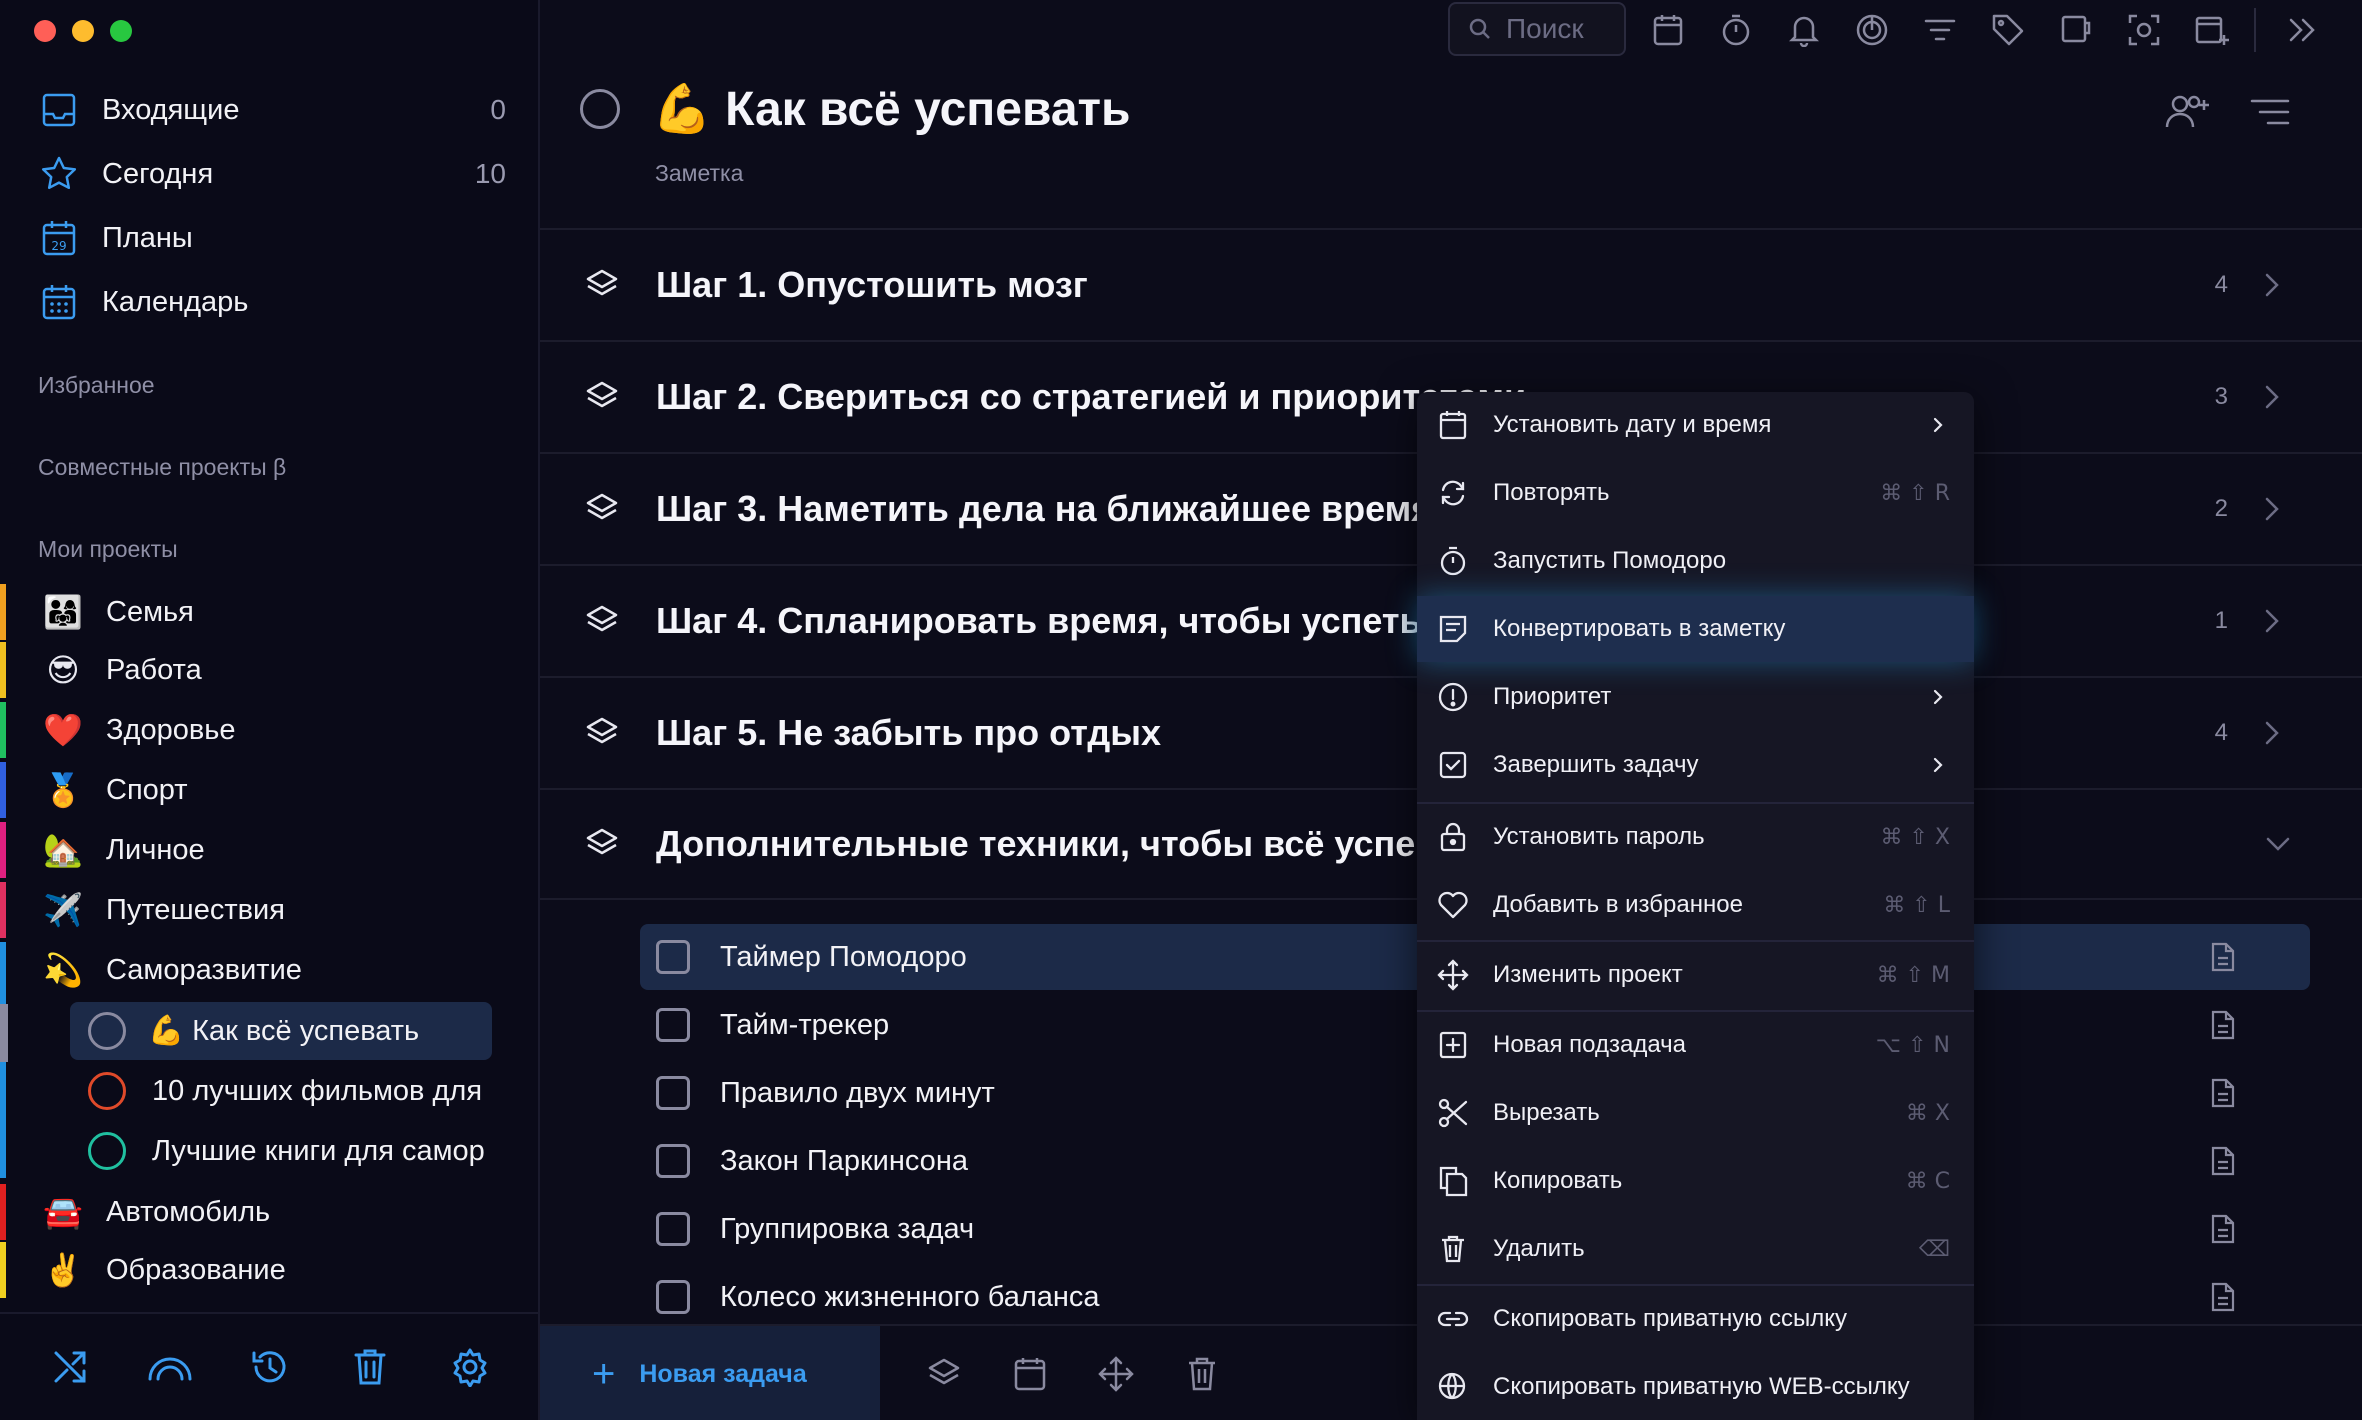  I want to click on menu-item-repeat: Повторять ⌘ ⇧ R, so click(1695, 493).